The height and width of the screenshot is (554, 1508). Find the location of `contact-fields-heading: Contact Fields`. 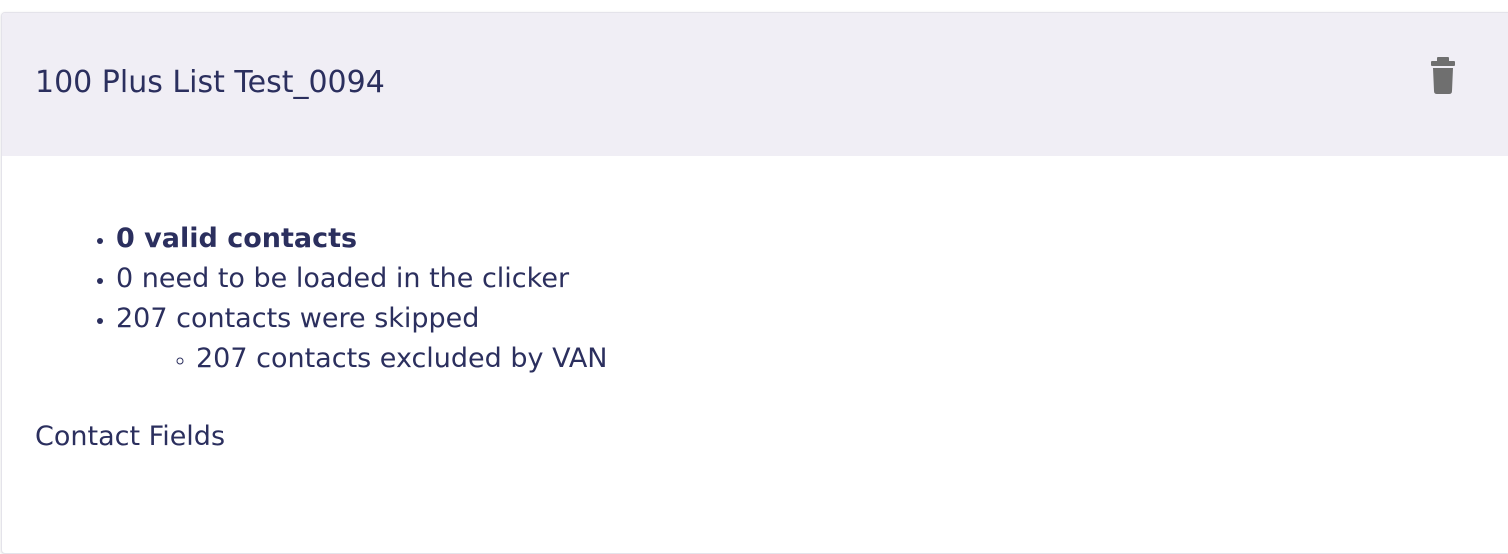

contact-fields-heading: Contact Fields is located at coordinates (130, 436).